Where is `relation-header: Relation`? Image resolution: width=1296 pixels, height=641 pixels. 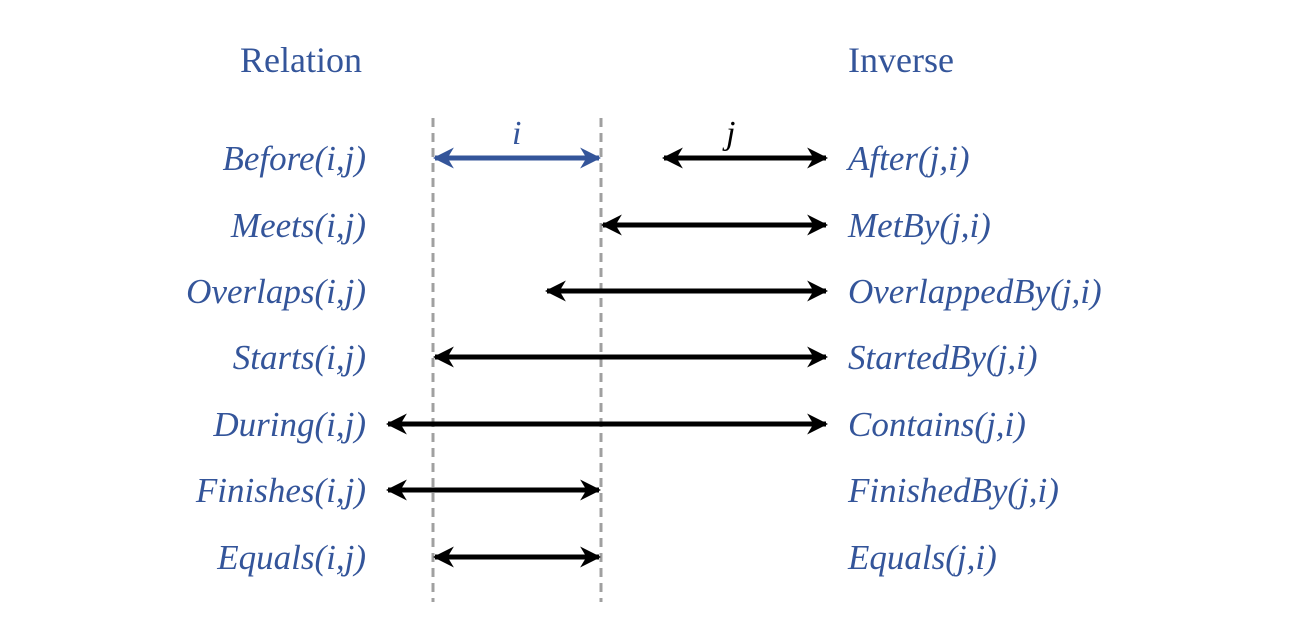 relation-header: Relation is located at coordinates (301, 60).